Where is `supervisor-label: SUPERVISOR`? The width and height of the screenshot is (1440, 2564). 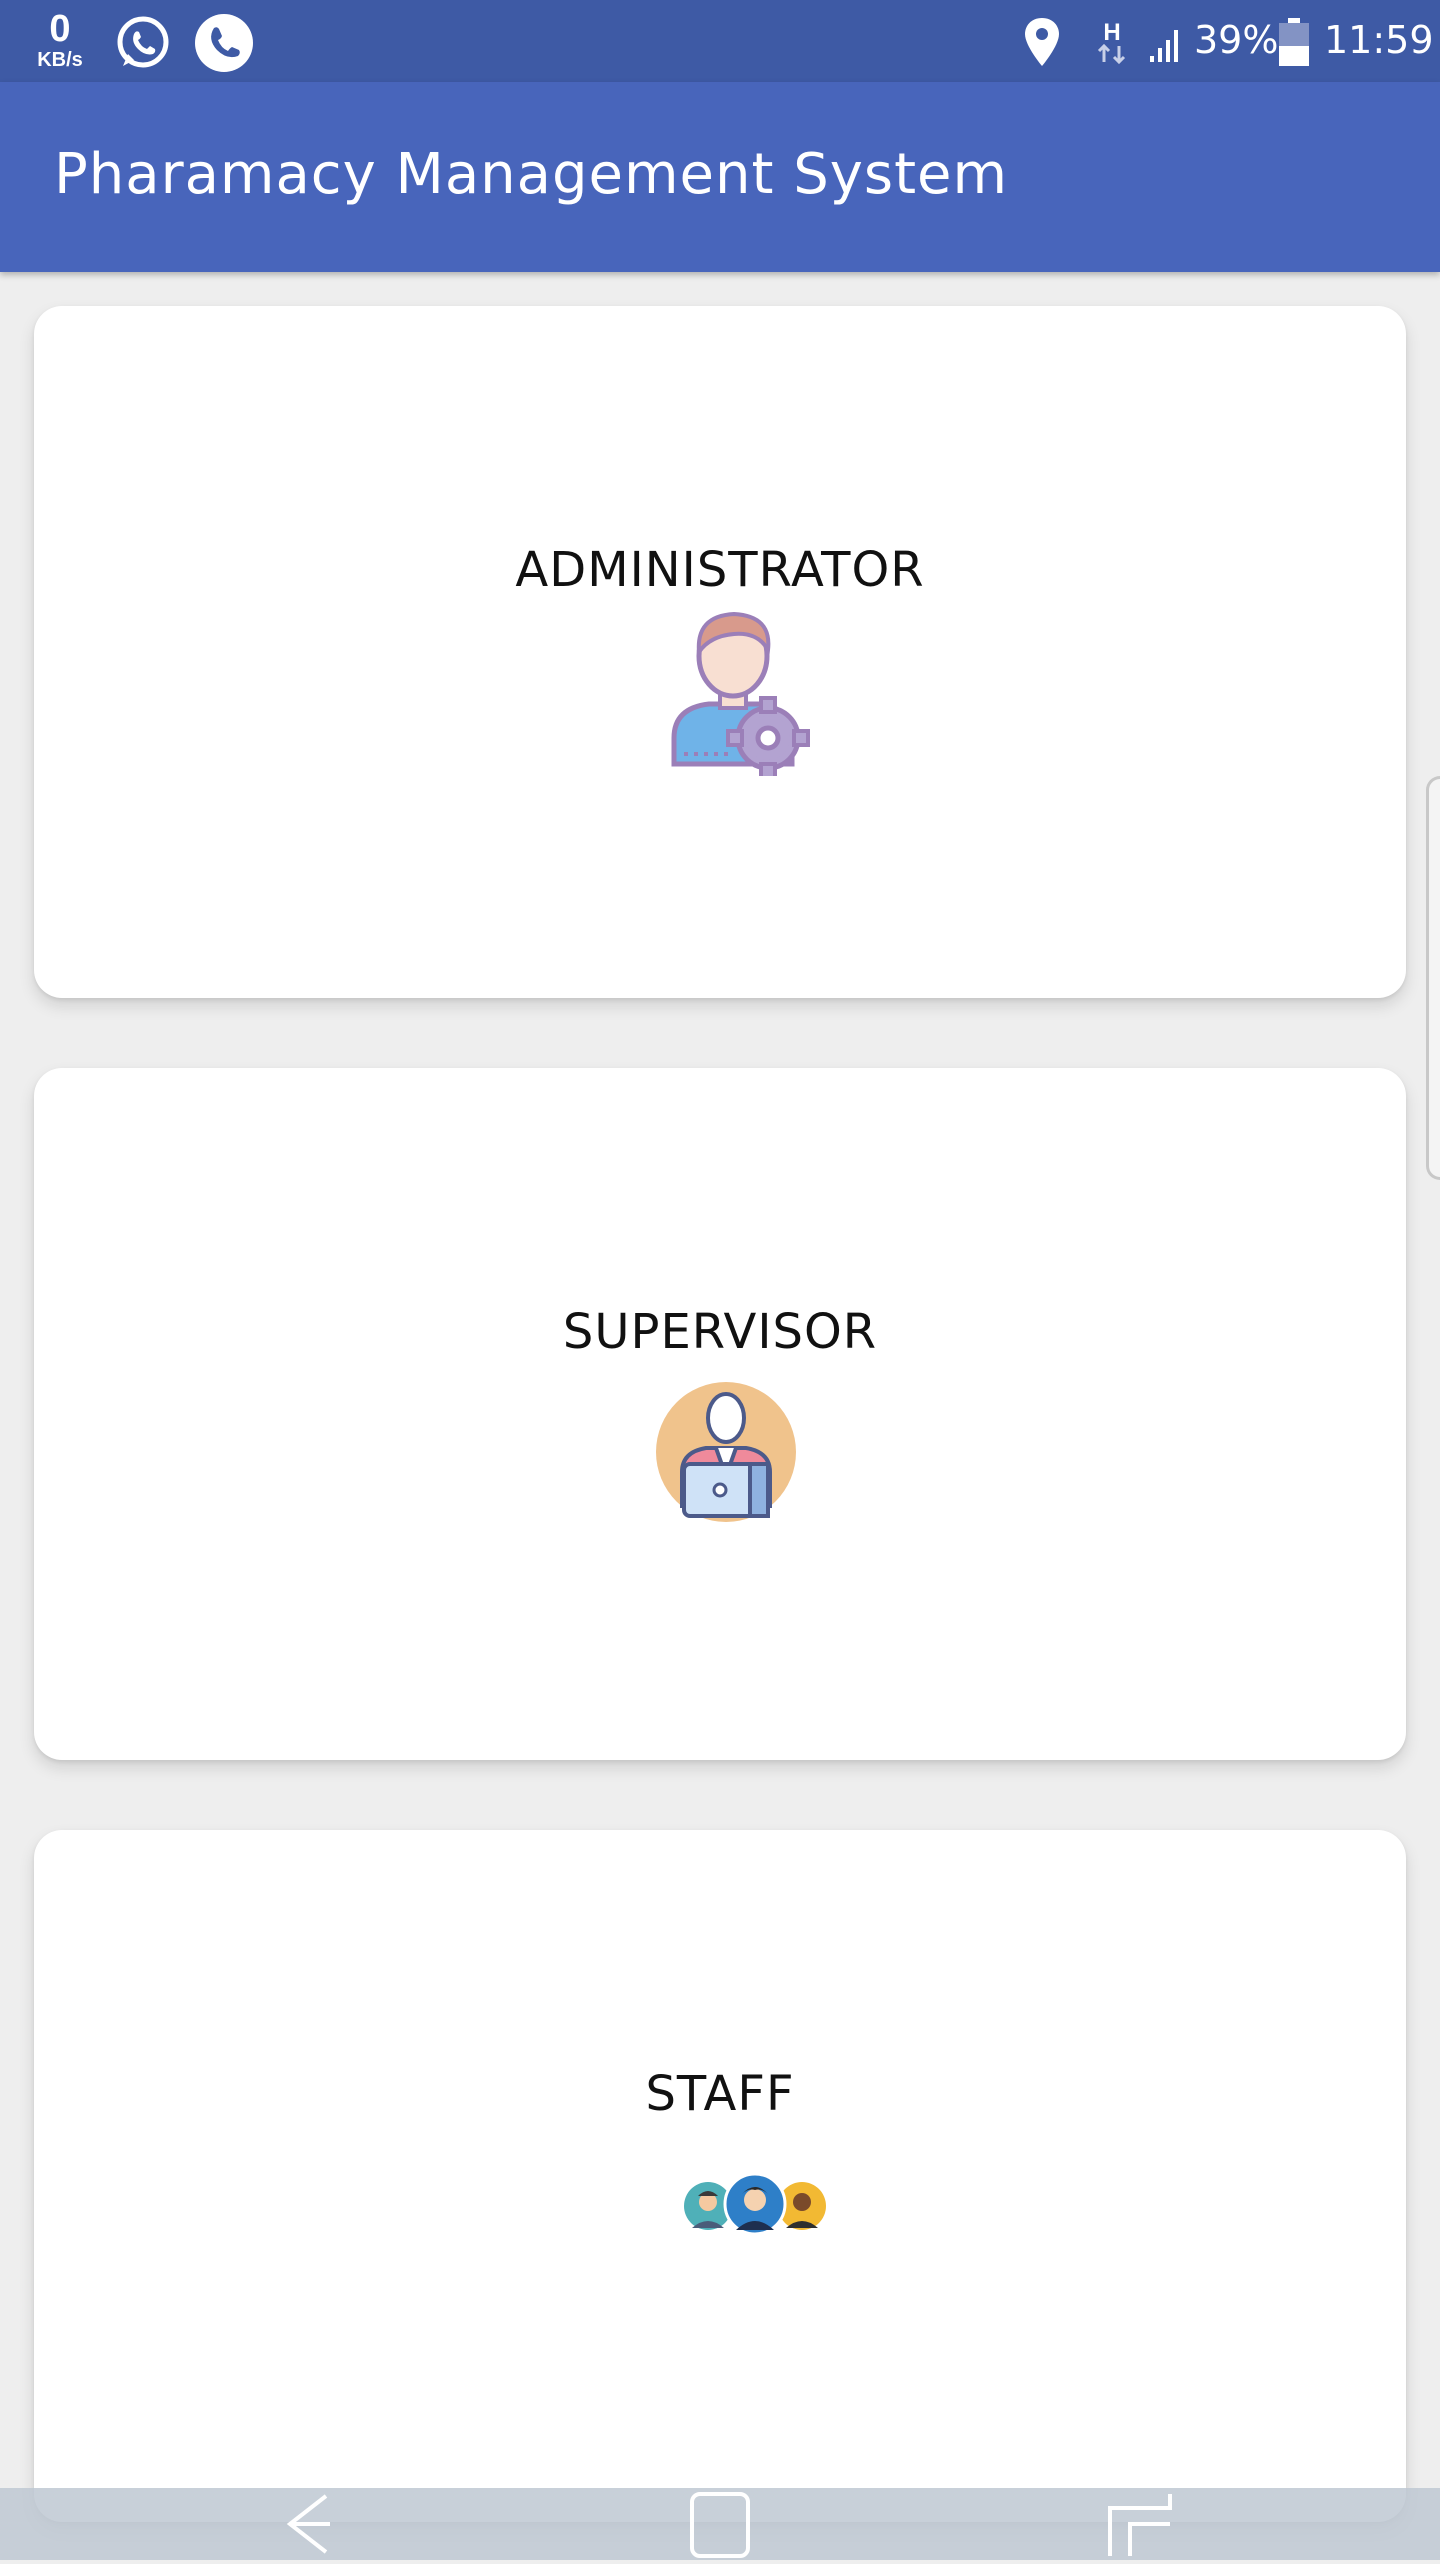 supervisor-label: SUPERVISOR is located at coordinates (720, 1332).